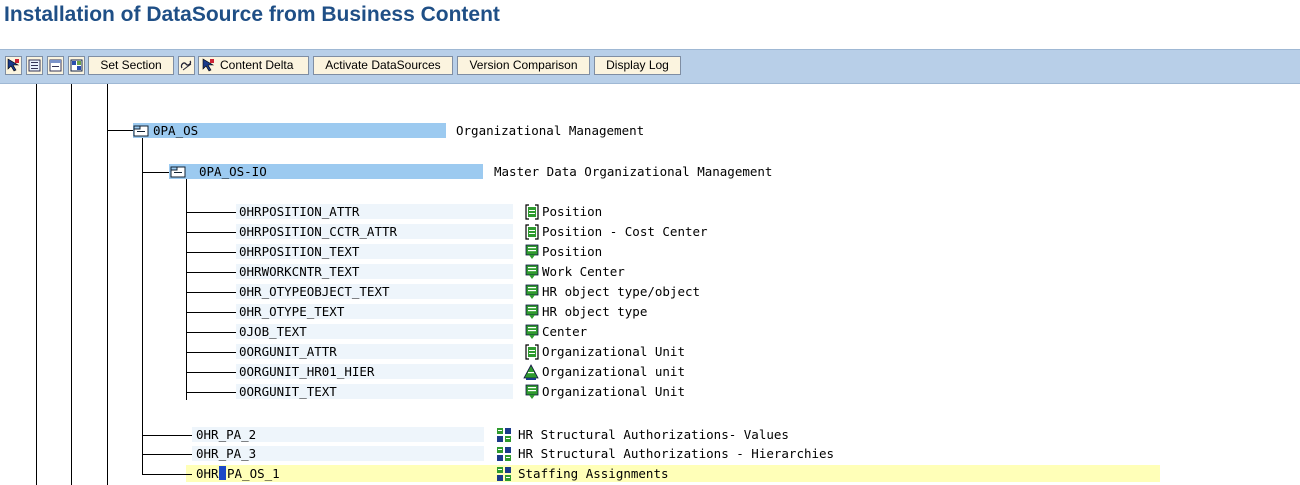 Image resolution: width=1300 pixels, height=485 pixels. Describe the element at coordinates (595, 311) in the screenshot. I see `leaf-description: HR object type` at that location.